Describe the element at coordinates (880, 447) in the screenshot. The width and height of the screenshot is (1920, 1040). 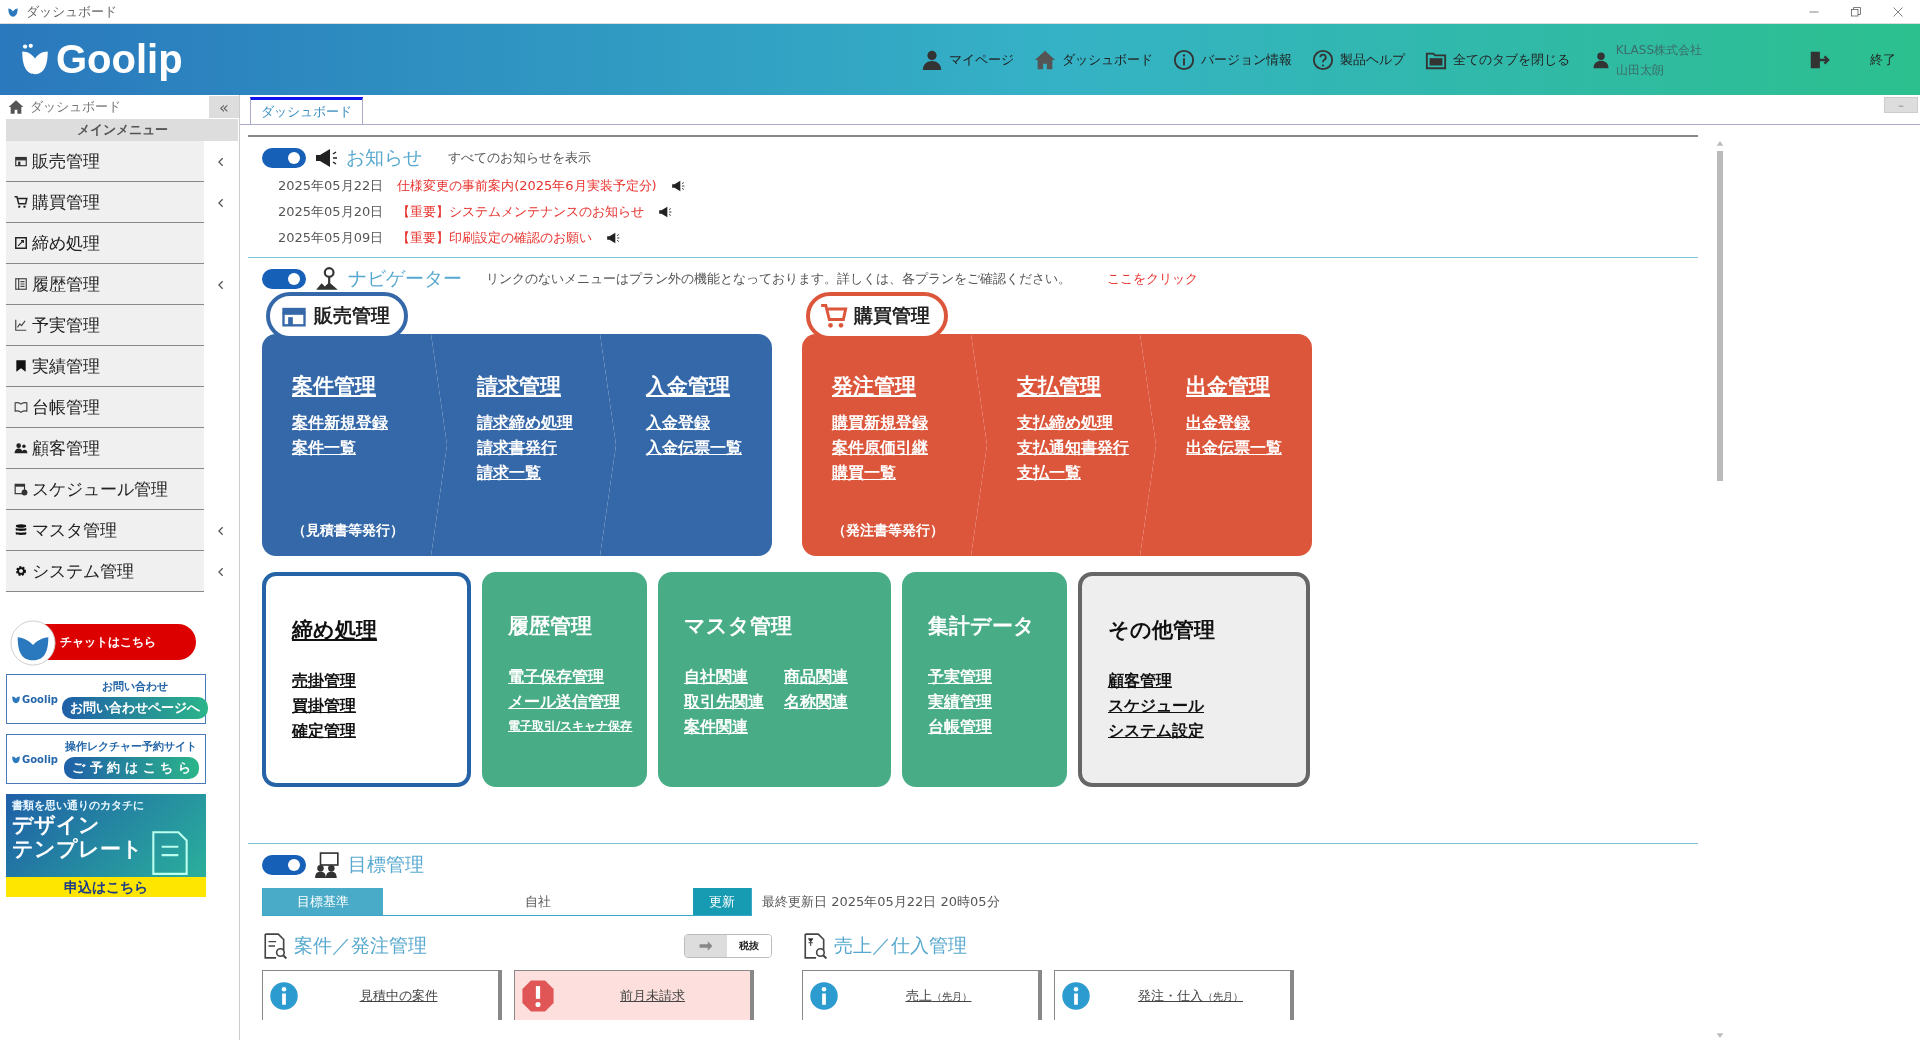
I see `tile-link: 案件原価引継` at that location.